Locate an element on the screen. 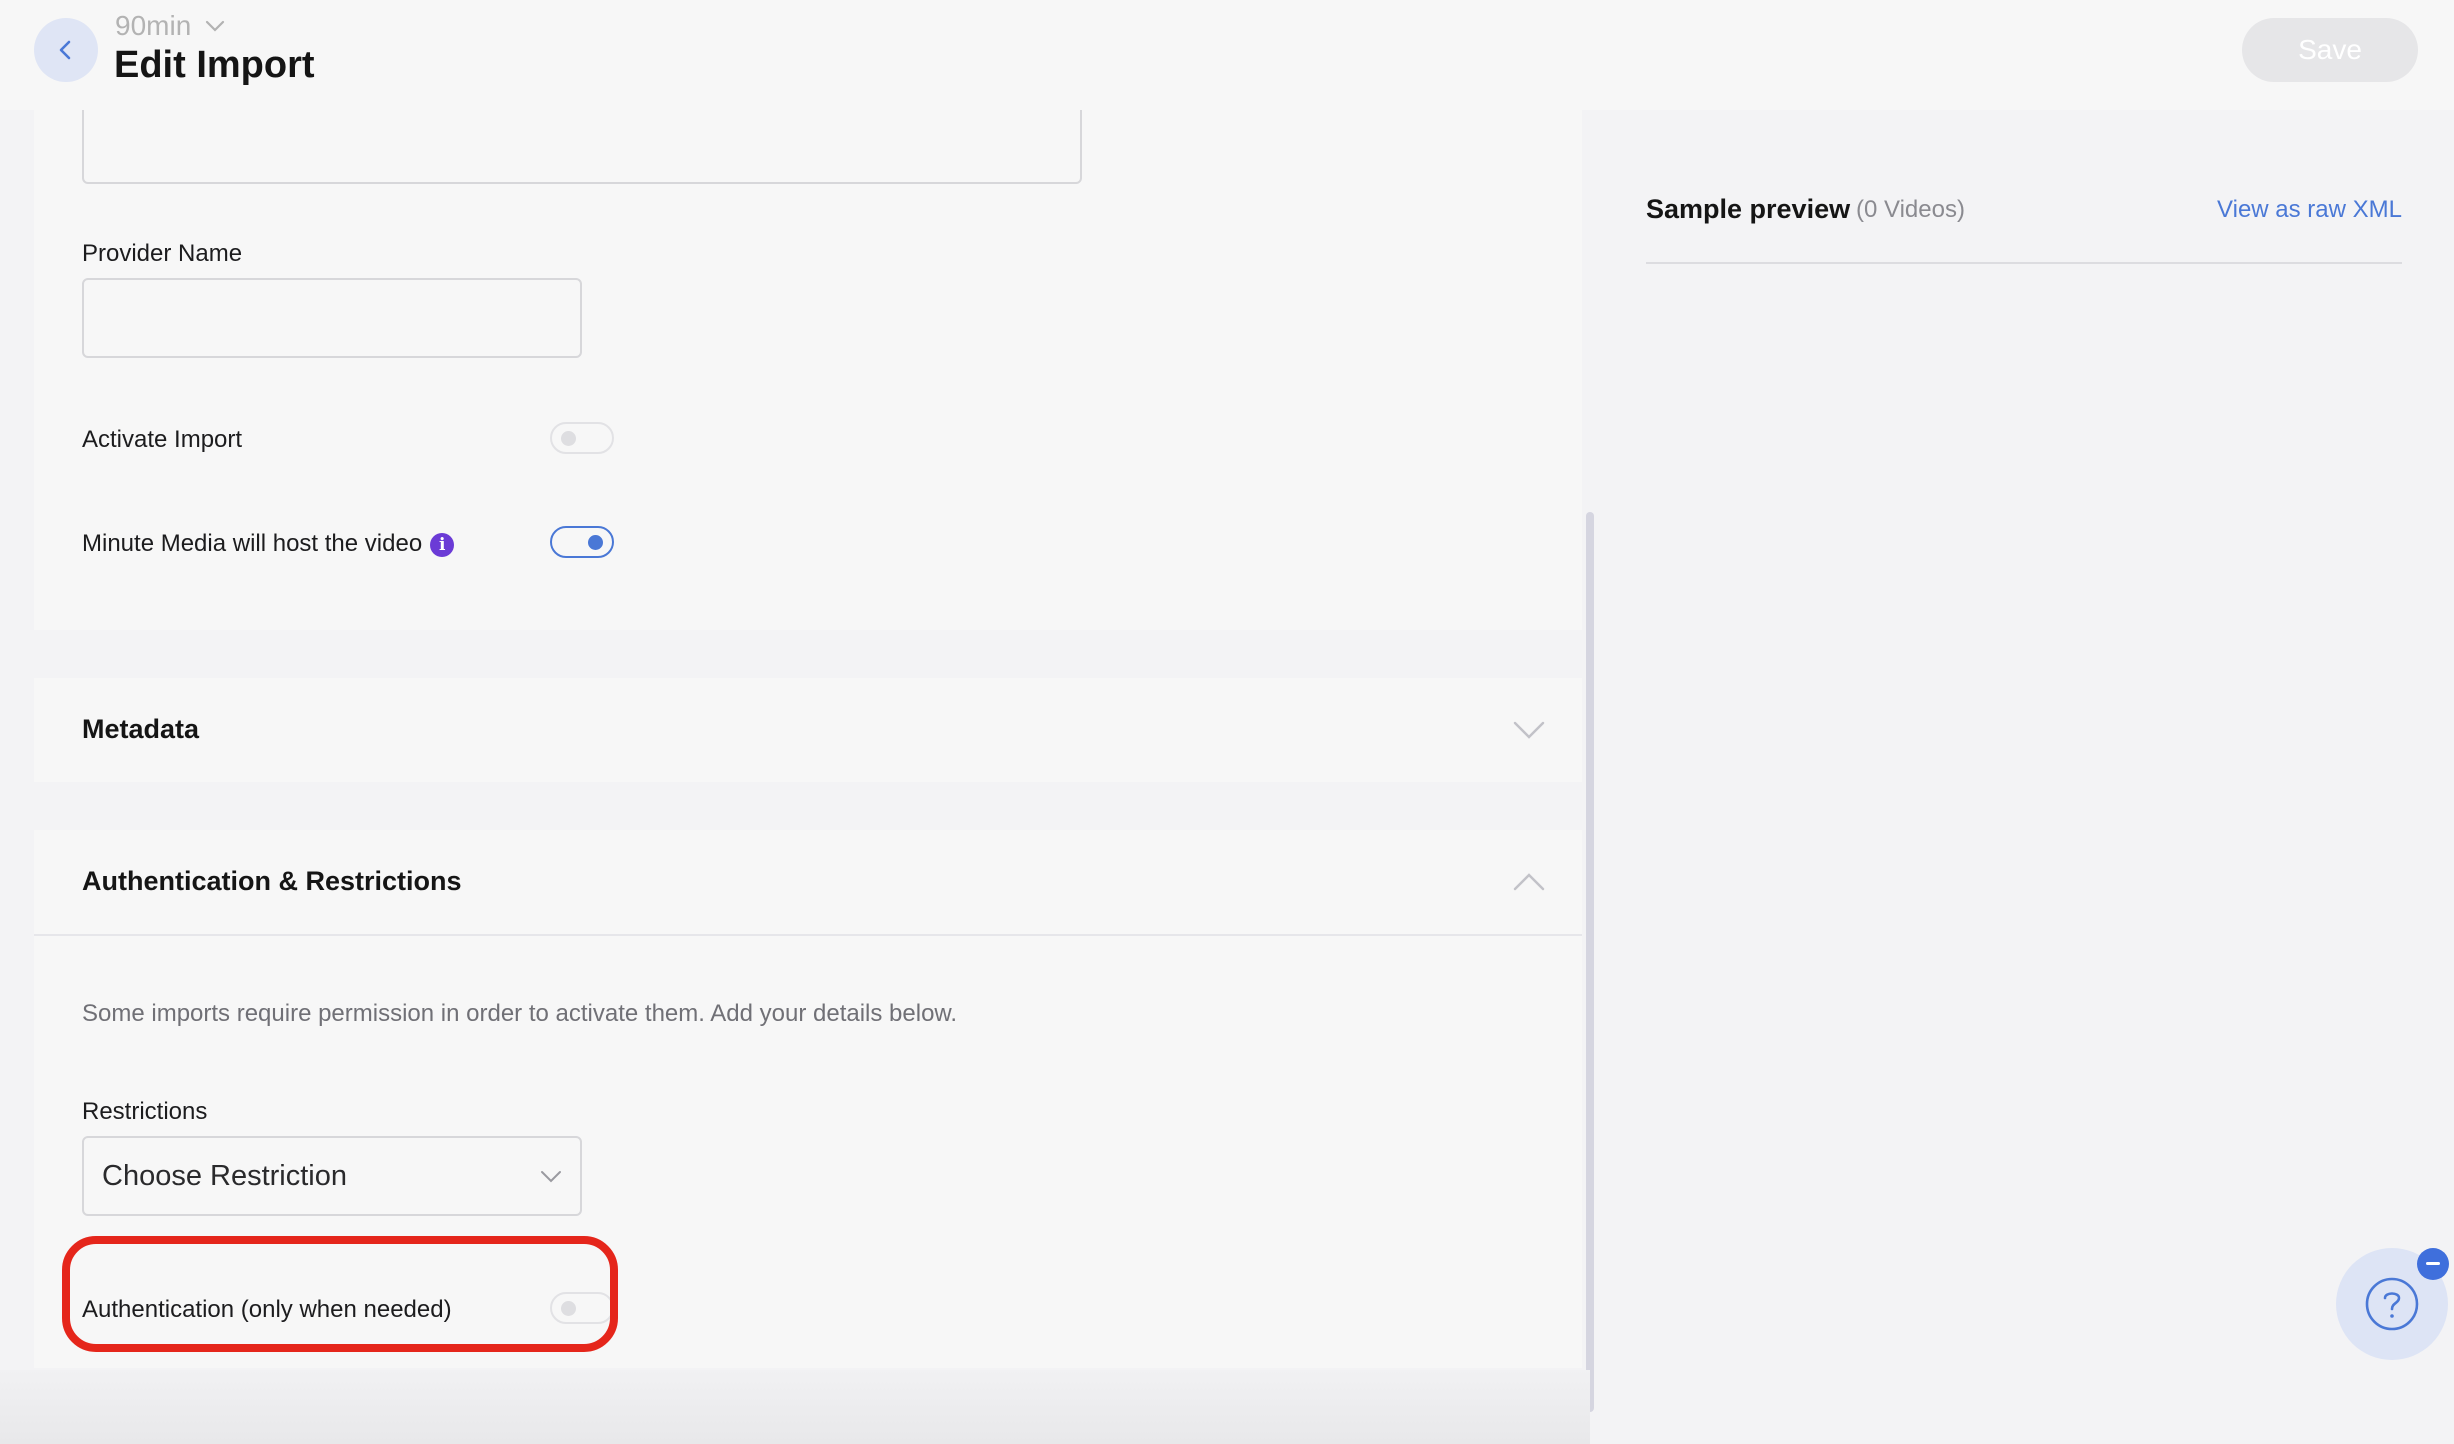 The image size is (2454, 1444). minus-icon is located at coordinates (2433, 1263).